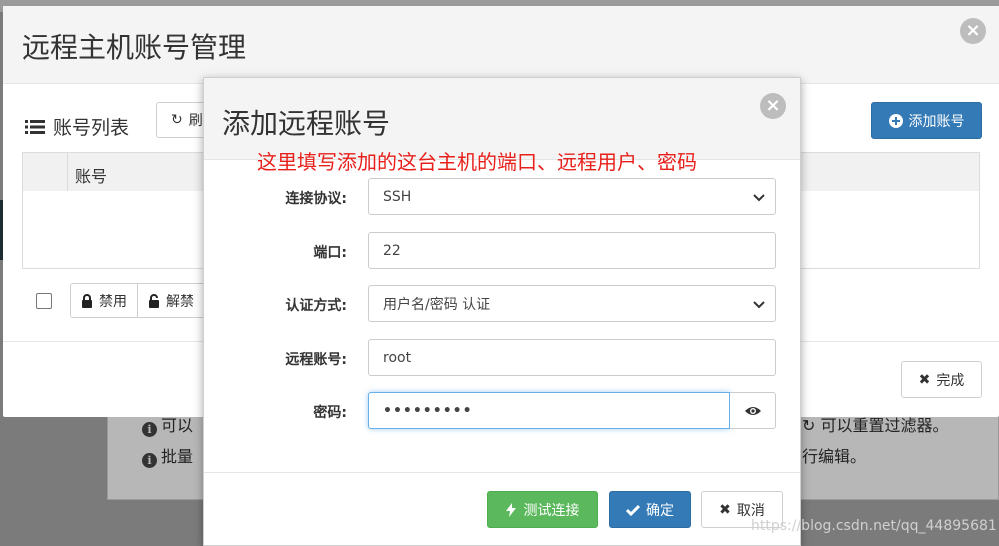 This screenshot has height=546, width=999. What do you see at coordinates (501, 45) in the screenshot?
I see `outer-modal-header: 远程主机账号管理 ×` at bounding box center [501, 45].